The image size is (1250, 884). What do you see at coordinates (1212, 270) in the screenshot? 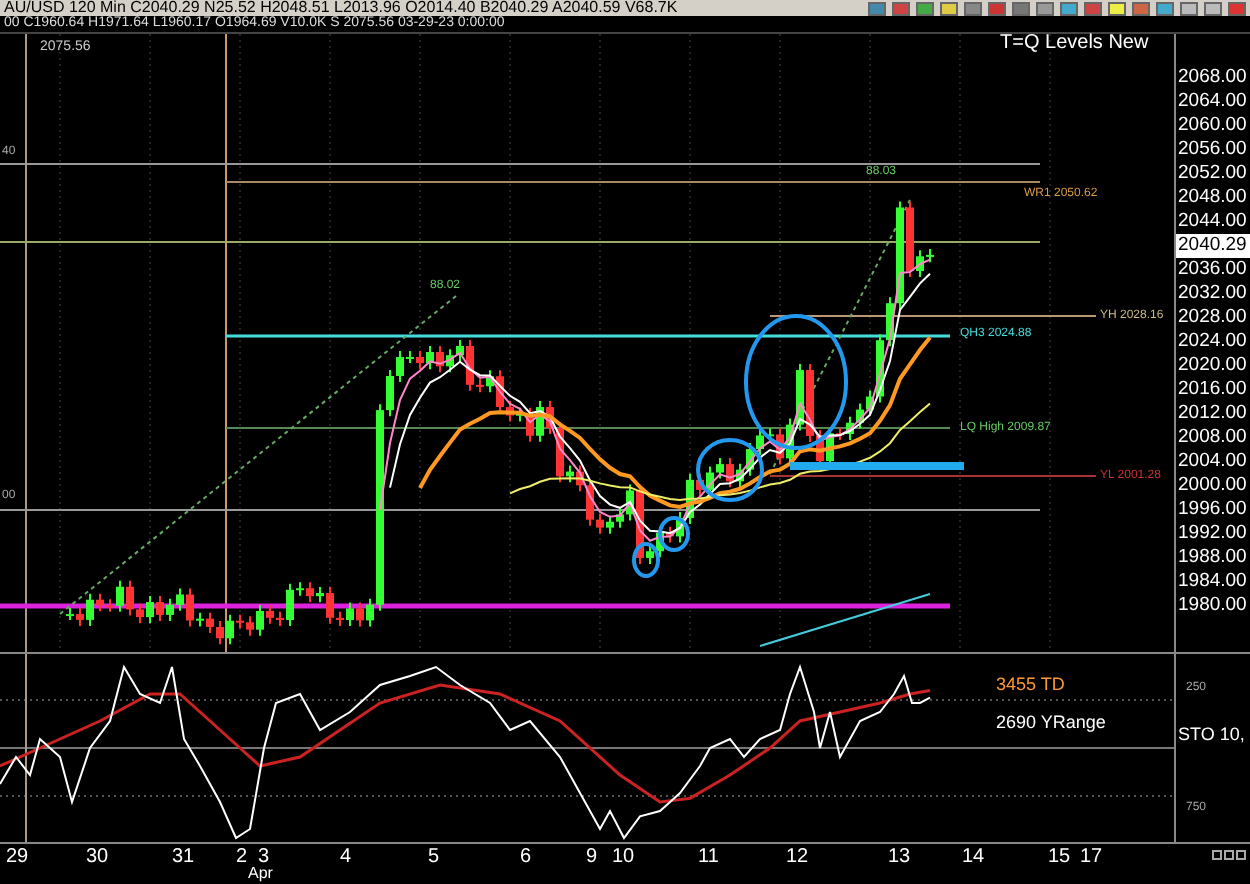
I see `price-axis-label: 2036.00` at bounding box center [1212, 270].